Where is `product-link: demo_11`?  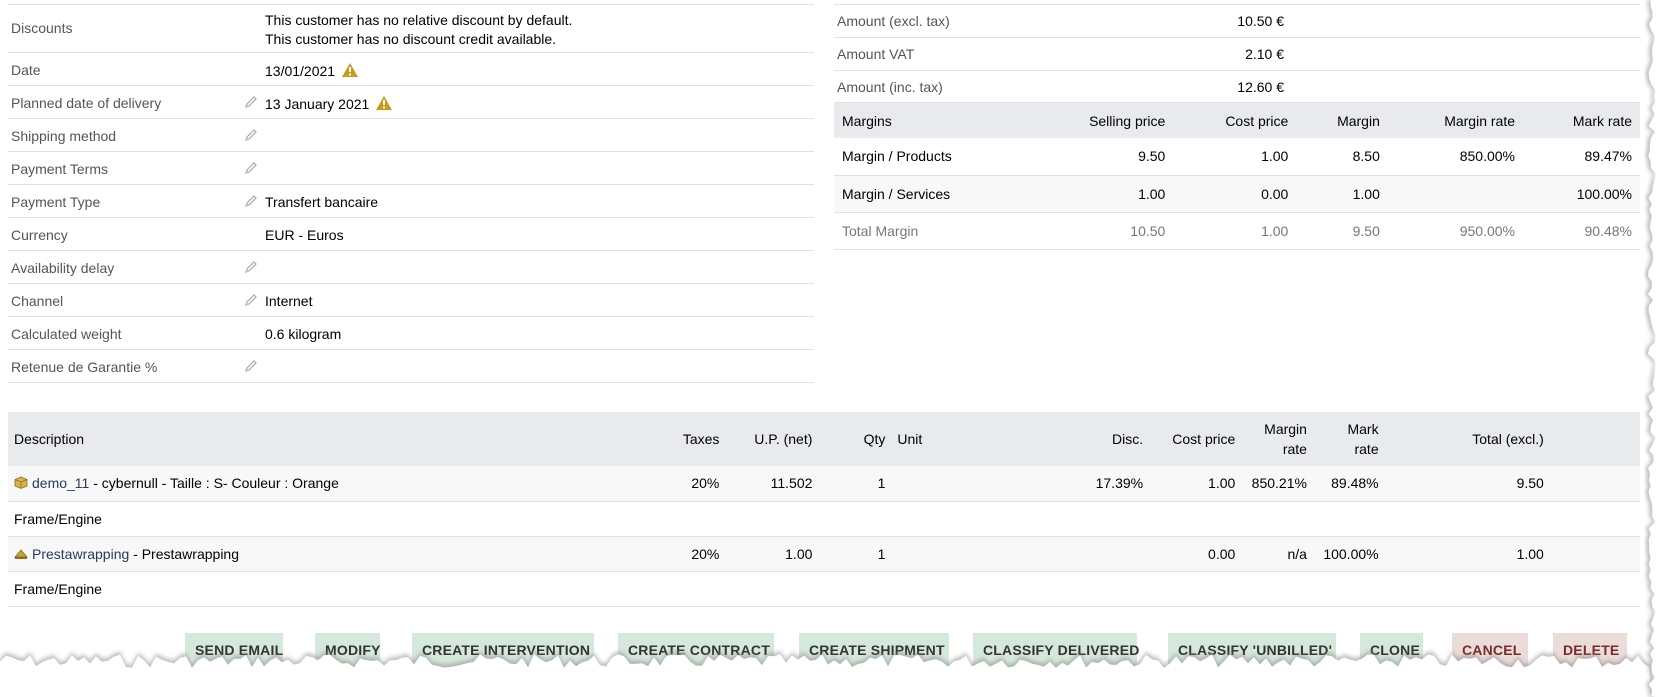
product-link: demo_11 is located at coordinates (60, 483).